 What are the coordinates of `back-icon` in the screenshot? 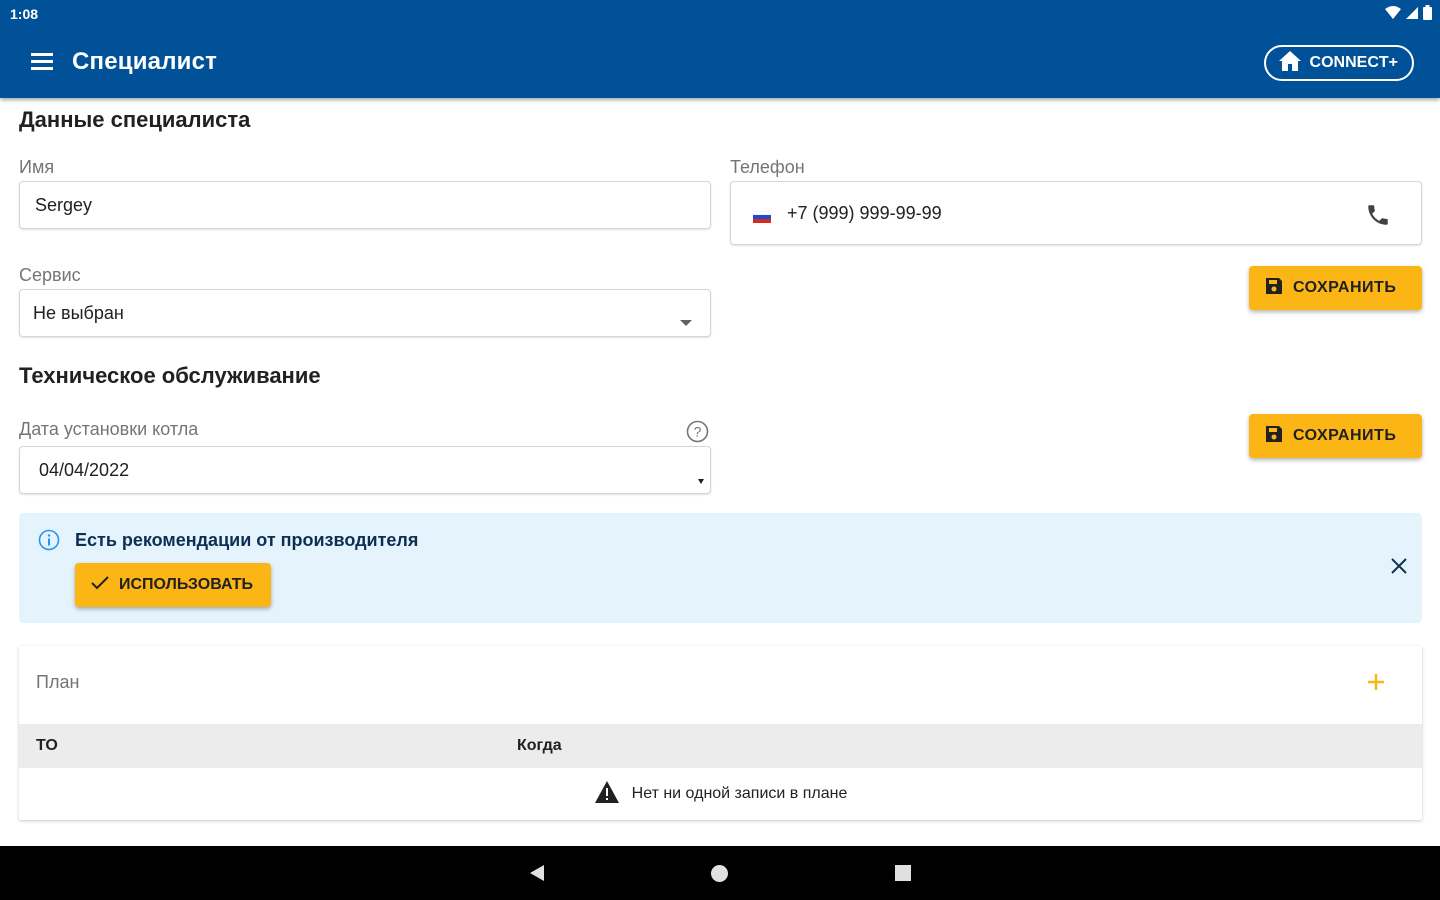 It's located at (537, 875).